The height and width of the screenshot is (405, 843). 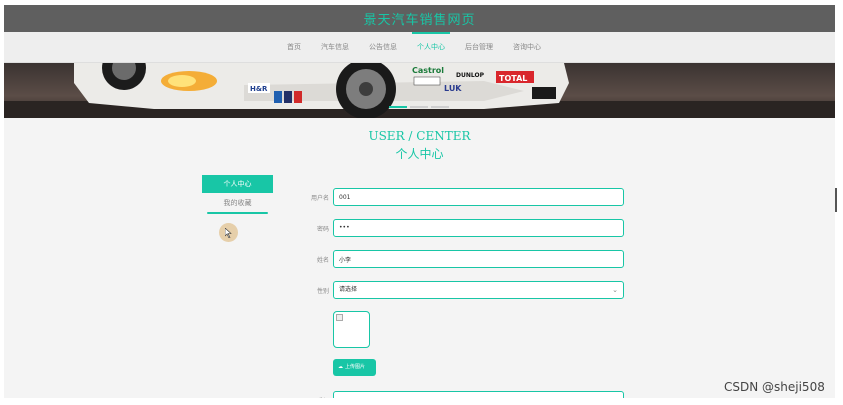 What do you see at coordinates (340, 367) in the screenshot?
I see `cloud-upload-icon: ☁` at bounding box center [340, 367].